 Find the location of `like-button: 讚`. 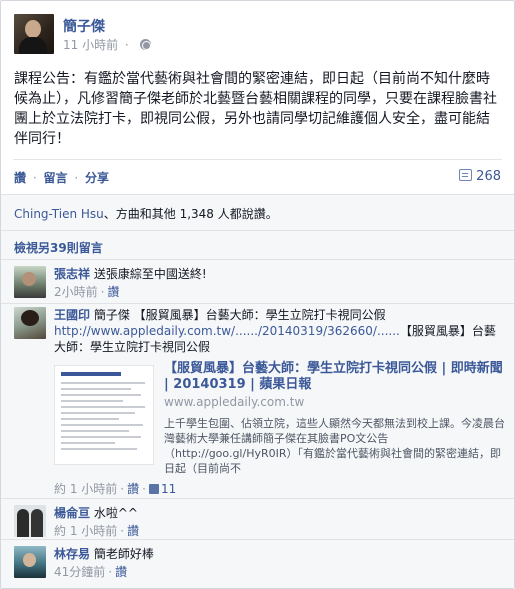

like-button: 讚 is located at coordinates (20, 178).